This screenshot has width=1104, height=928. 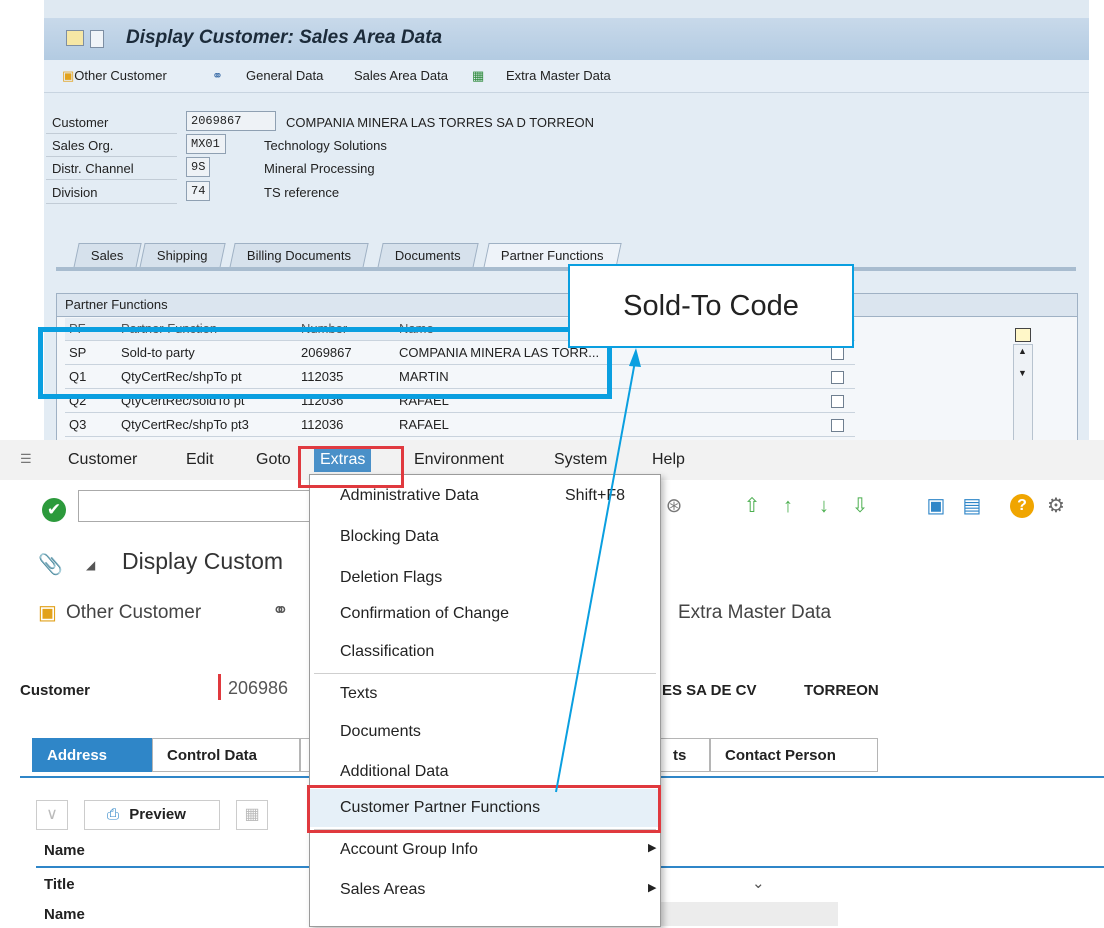 I want to click on annotation-arrow, so click(x=598, y=570).